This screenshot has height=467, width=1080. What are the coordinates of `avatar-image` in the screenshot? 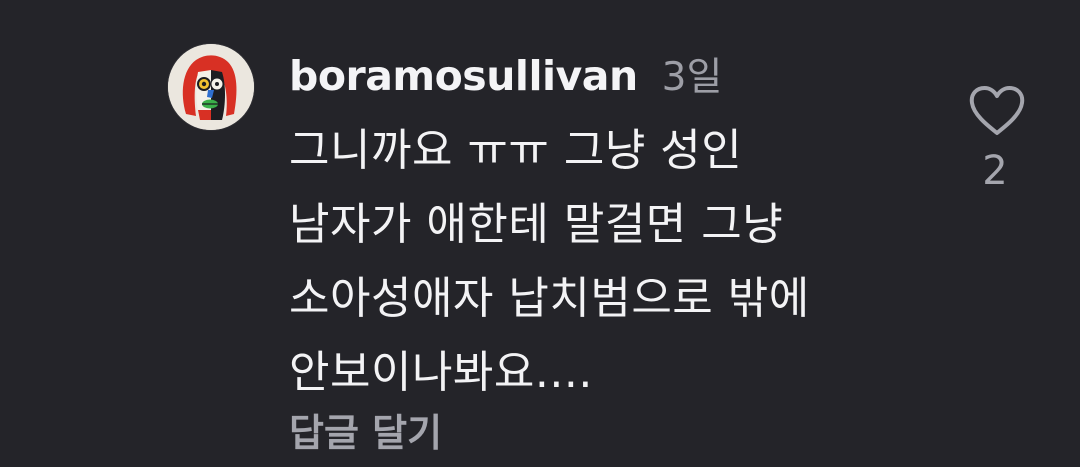 It's located at (211, 87).